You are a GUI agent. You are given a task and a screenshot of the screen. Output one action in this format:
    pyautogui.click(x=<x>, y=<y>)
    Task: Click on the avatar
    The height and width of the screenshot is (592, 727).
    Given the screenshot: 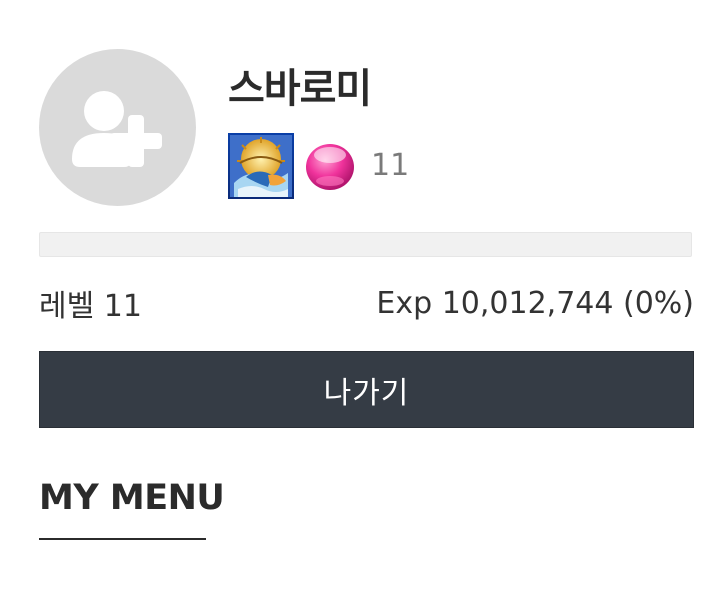 What is the action you would take?
    pyautogui.click(x=117, y=127)
    